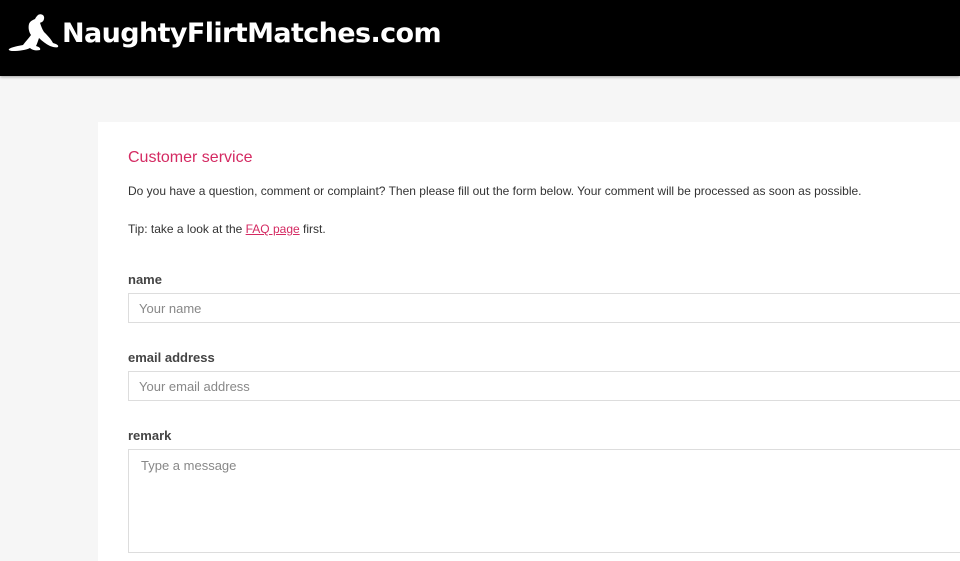 The width and height of the screenshot is (960, 561). I want to click on site-logo: NaughtyFlirtMatches.com, so click(225, 33).